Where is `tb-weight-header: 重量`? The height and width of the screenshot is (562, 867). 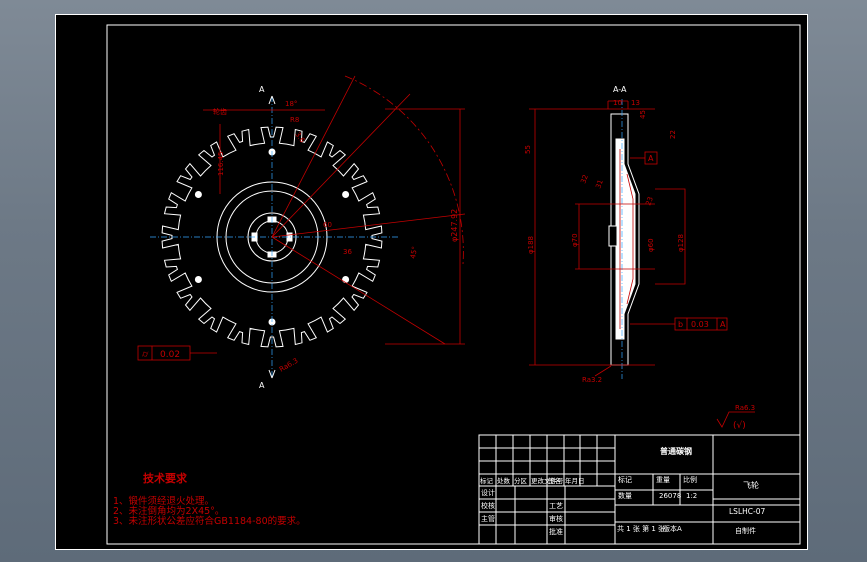
tb-weight-header: 重量 is located at coordinates (663, 480).